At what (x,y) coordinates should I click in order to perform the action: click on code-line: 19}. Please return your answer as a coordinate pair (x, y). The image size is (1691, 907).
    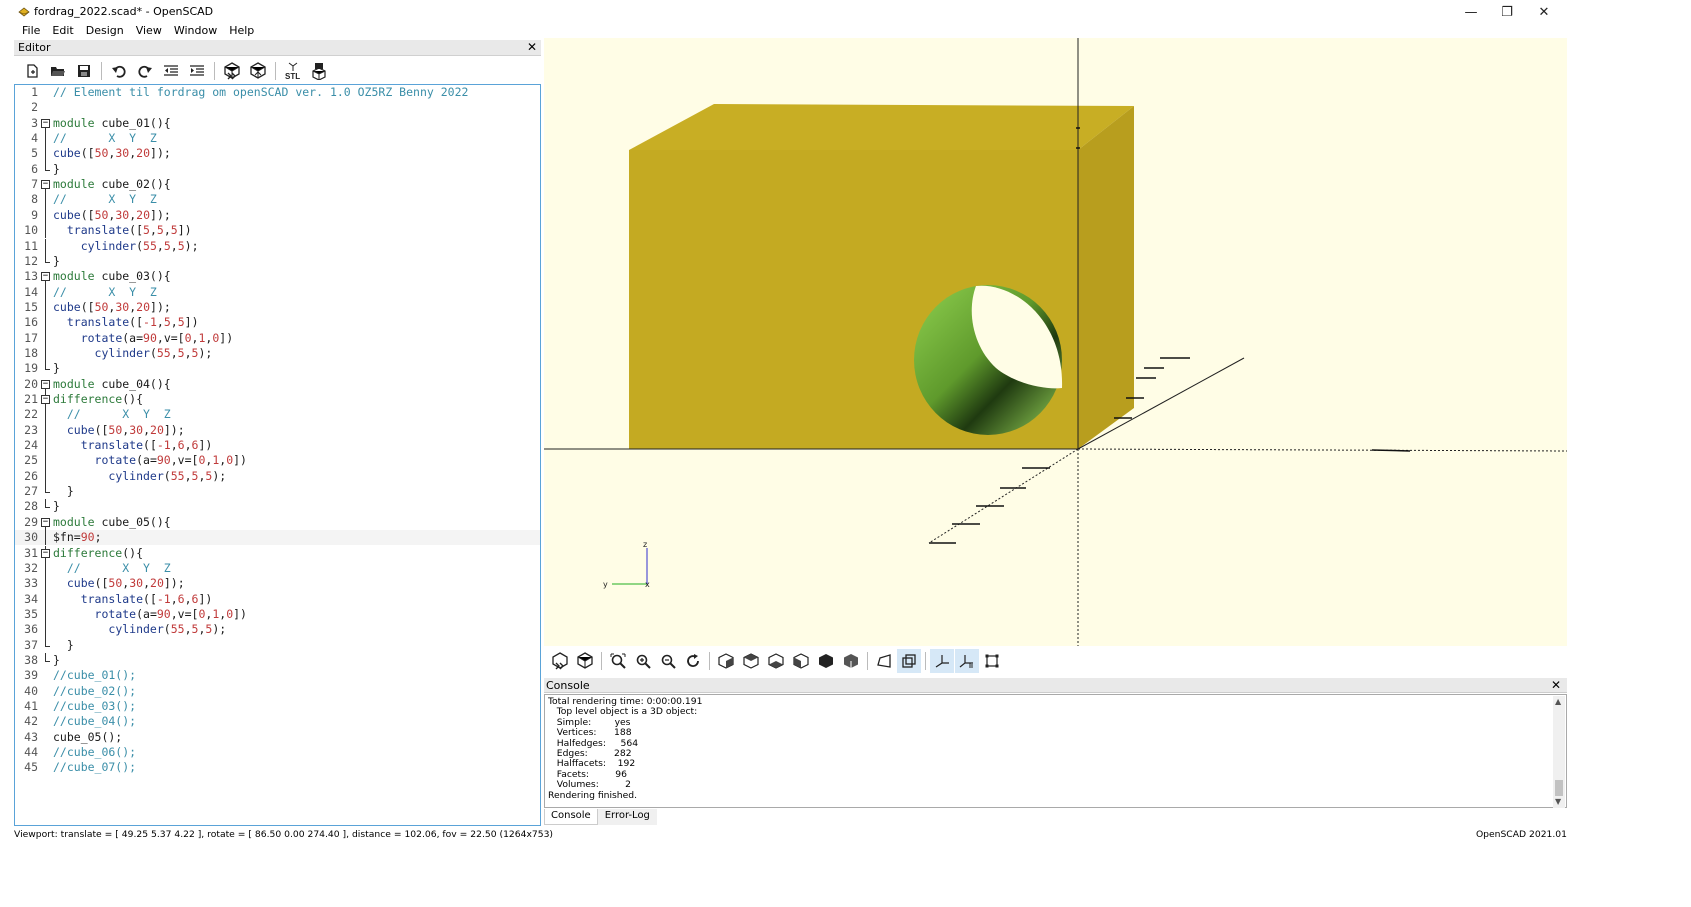
    Looking at the image, I should click on (277, 368).